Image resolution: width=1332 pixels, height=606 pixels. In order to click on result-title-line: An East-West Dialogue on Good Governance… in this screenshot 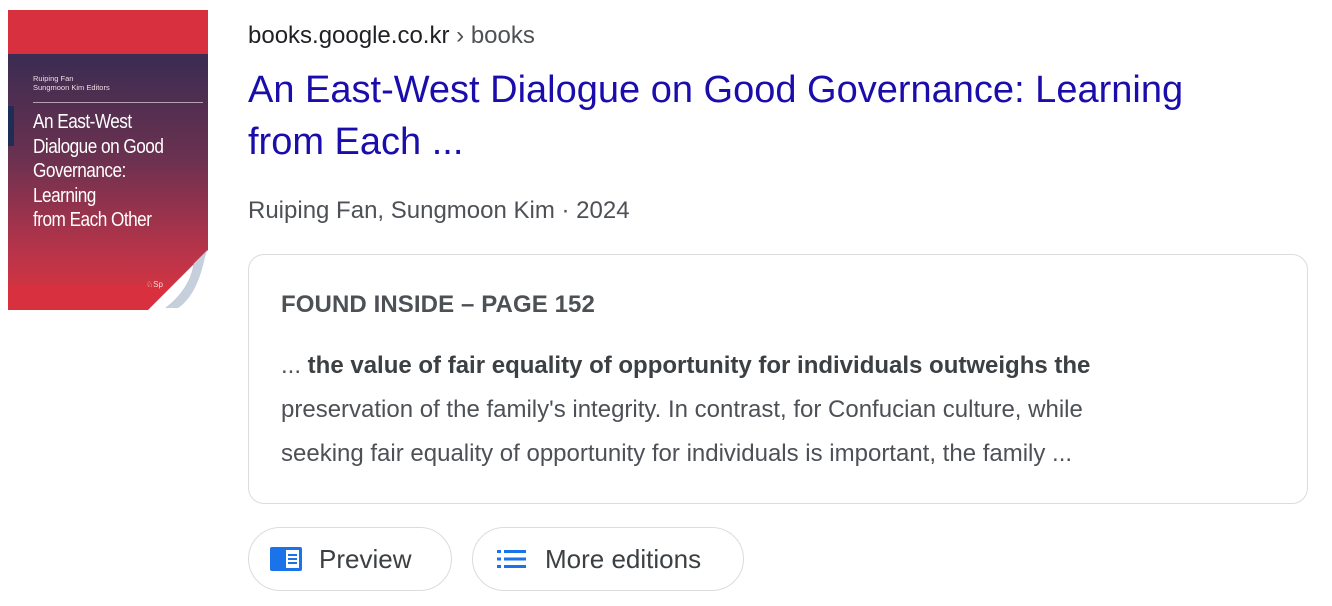, I will do `click(716, 90)`.